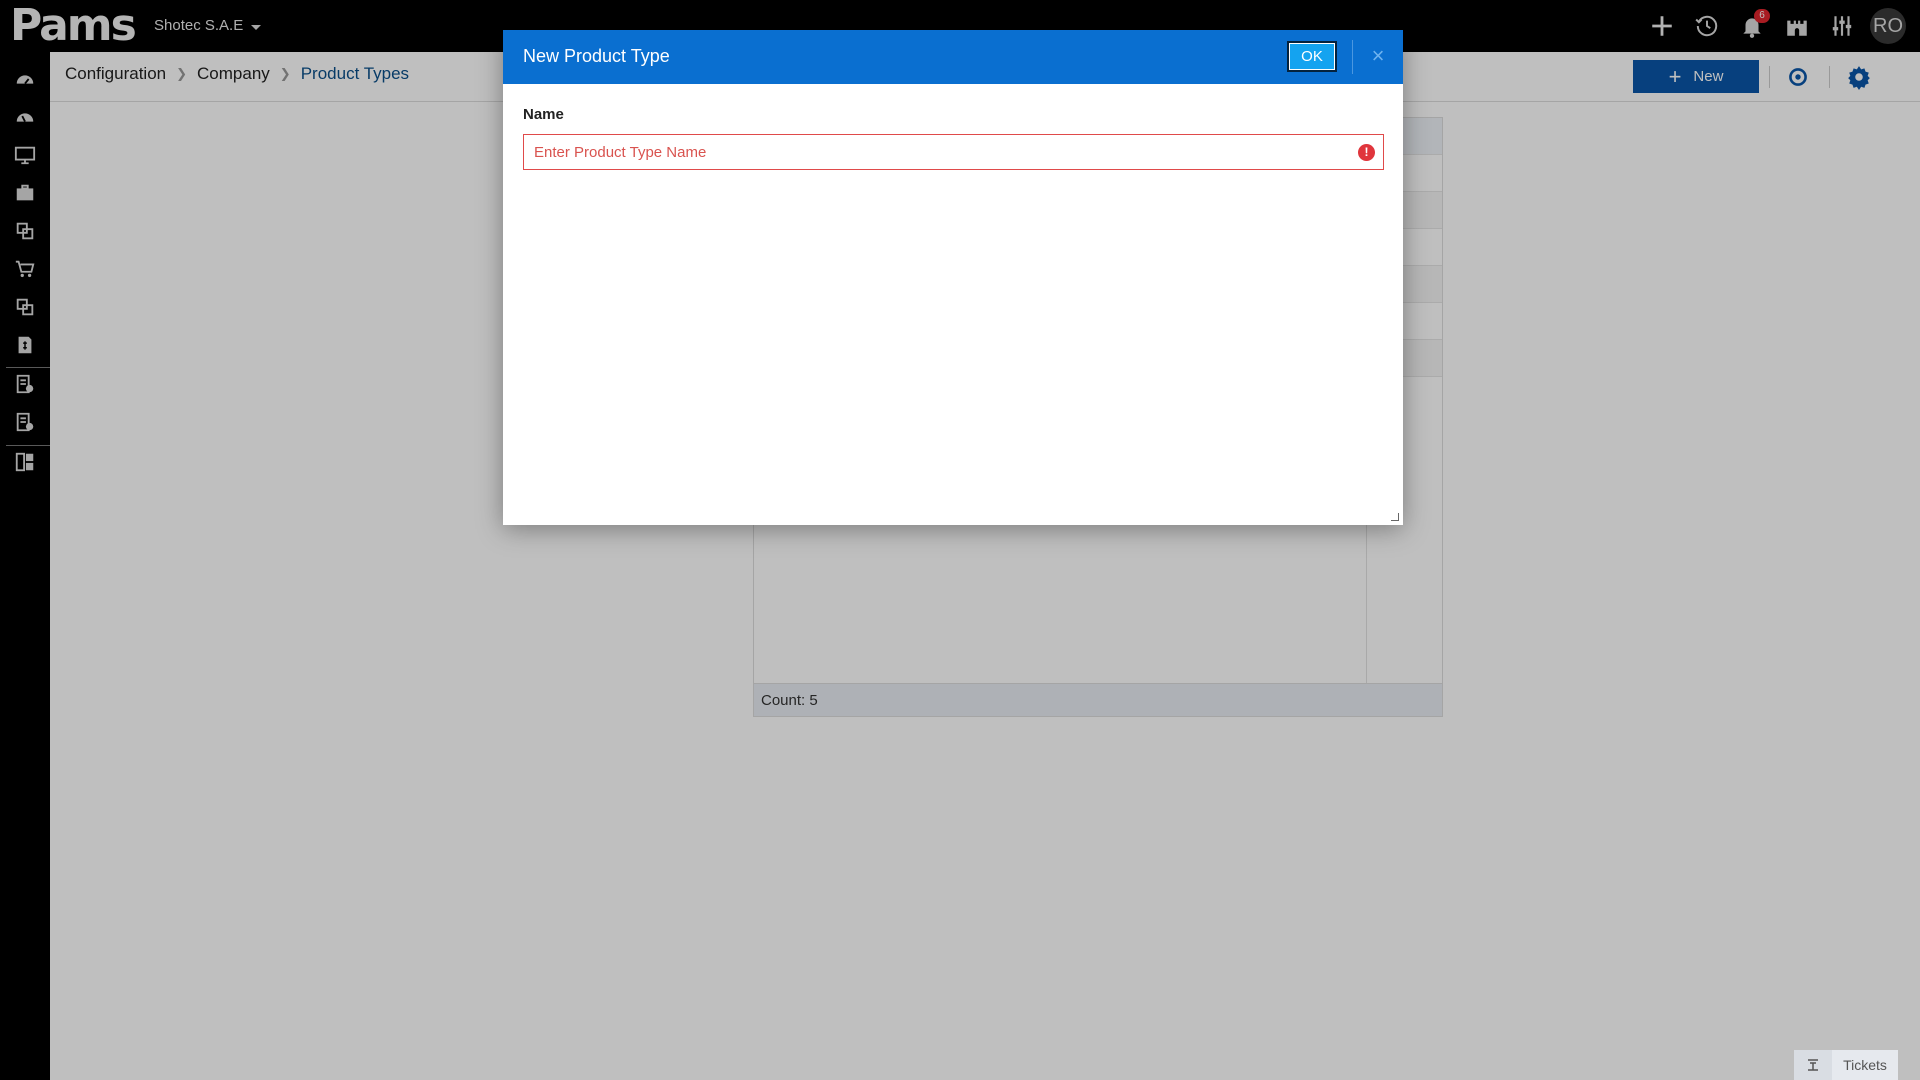  I want to click on tickets-widget: Tickets, so click(1846, 1065).